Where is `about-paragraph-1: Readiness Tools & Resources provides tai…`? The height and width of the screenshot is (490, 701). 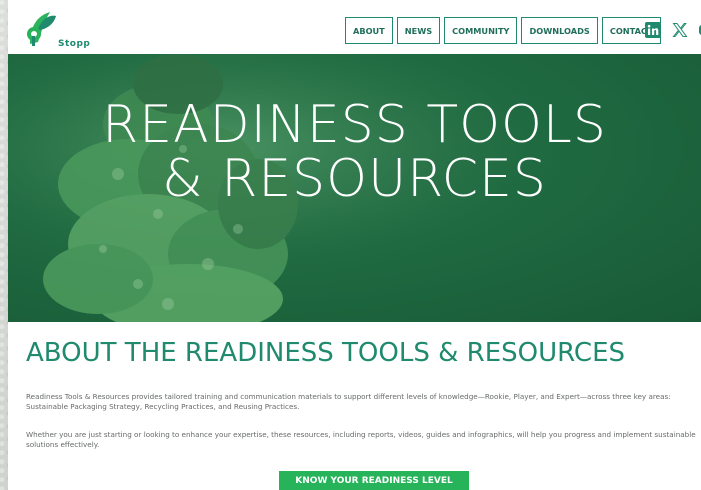 about-paragraph-1: Readiness Tools & Resources provides tai… is located at coordinates (348, 401).